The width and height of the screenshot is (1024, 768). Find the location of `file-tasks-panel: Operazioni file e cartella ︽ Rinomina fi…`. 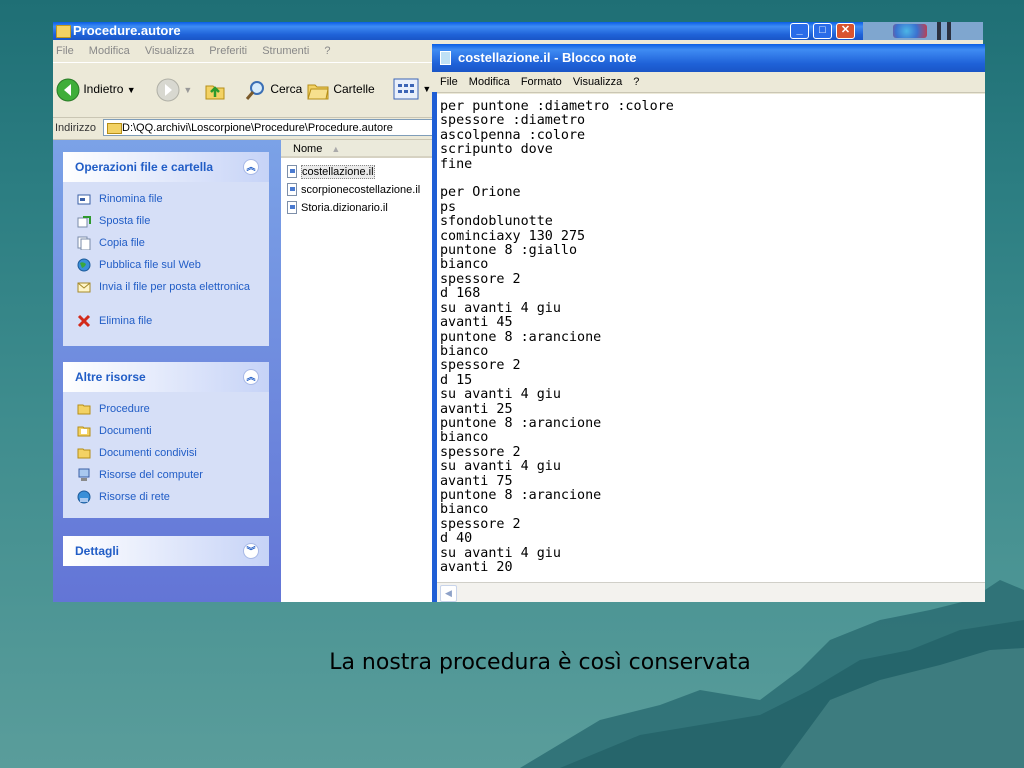

file-tasks-panel: Operazioni file e cartella ︽ Rinomina fi… is located at coordinates (166, 249).